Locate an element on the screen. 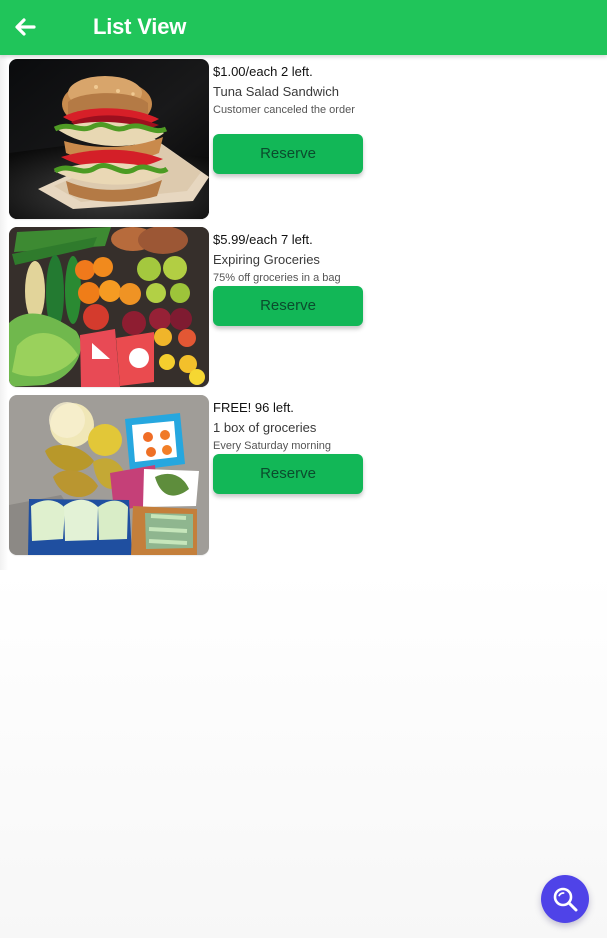  item-title: 1 box of groceries is located at coordinates (265, 427).